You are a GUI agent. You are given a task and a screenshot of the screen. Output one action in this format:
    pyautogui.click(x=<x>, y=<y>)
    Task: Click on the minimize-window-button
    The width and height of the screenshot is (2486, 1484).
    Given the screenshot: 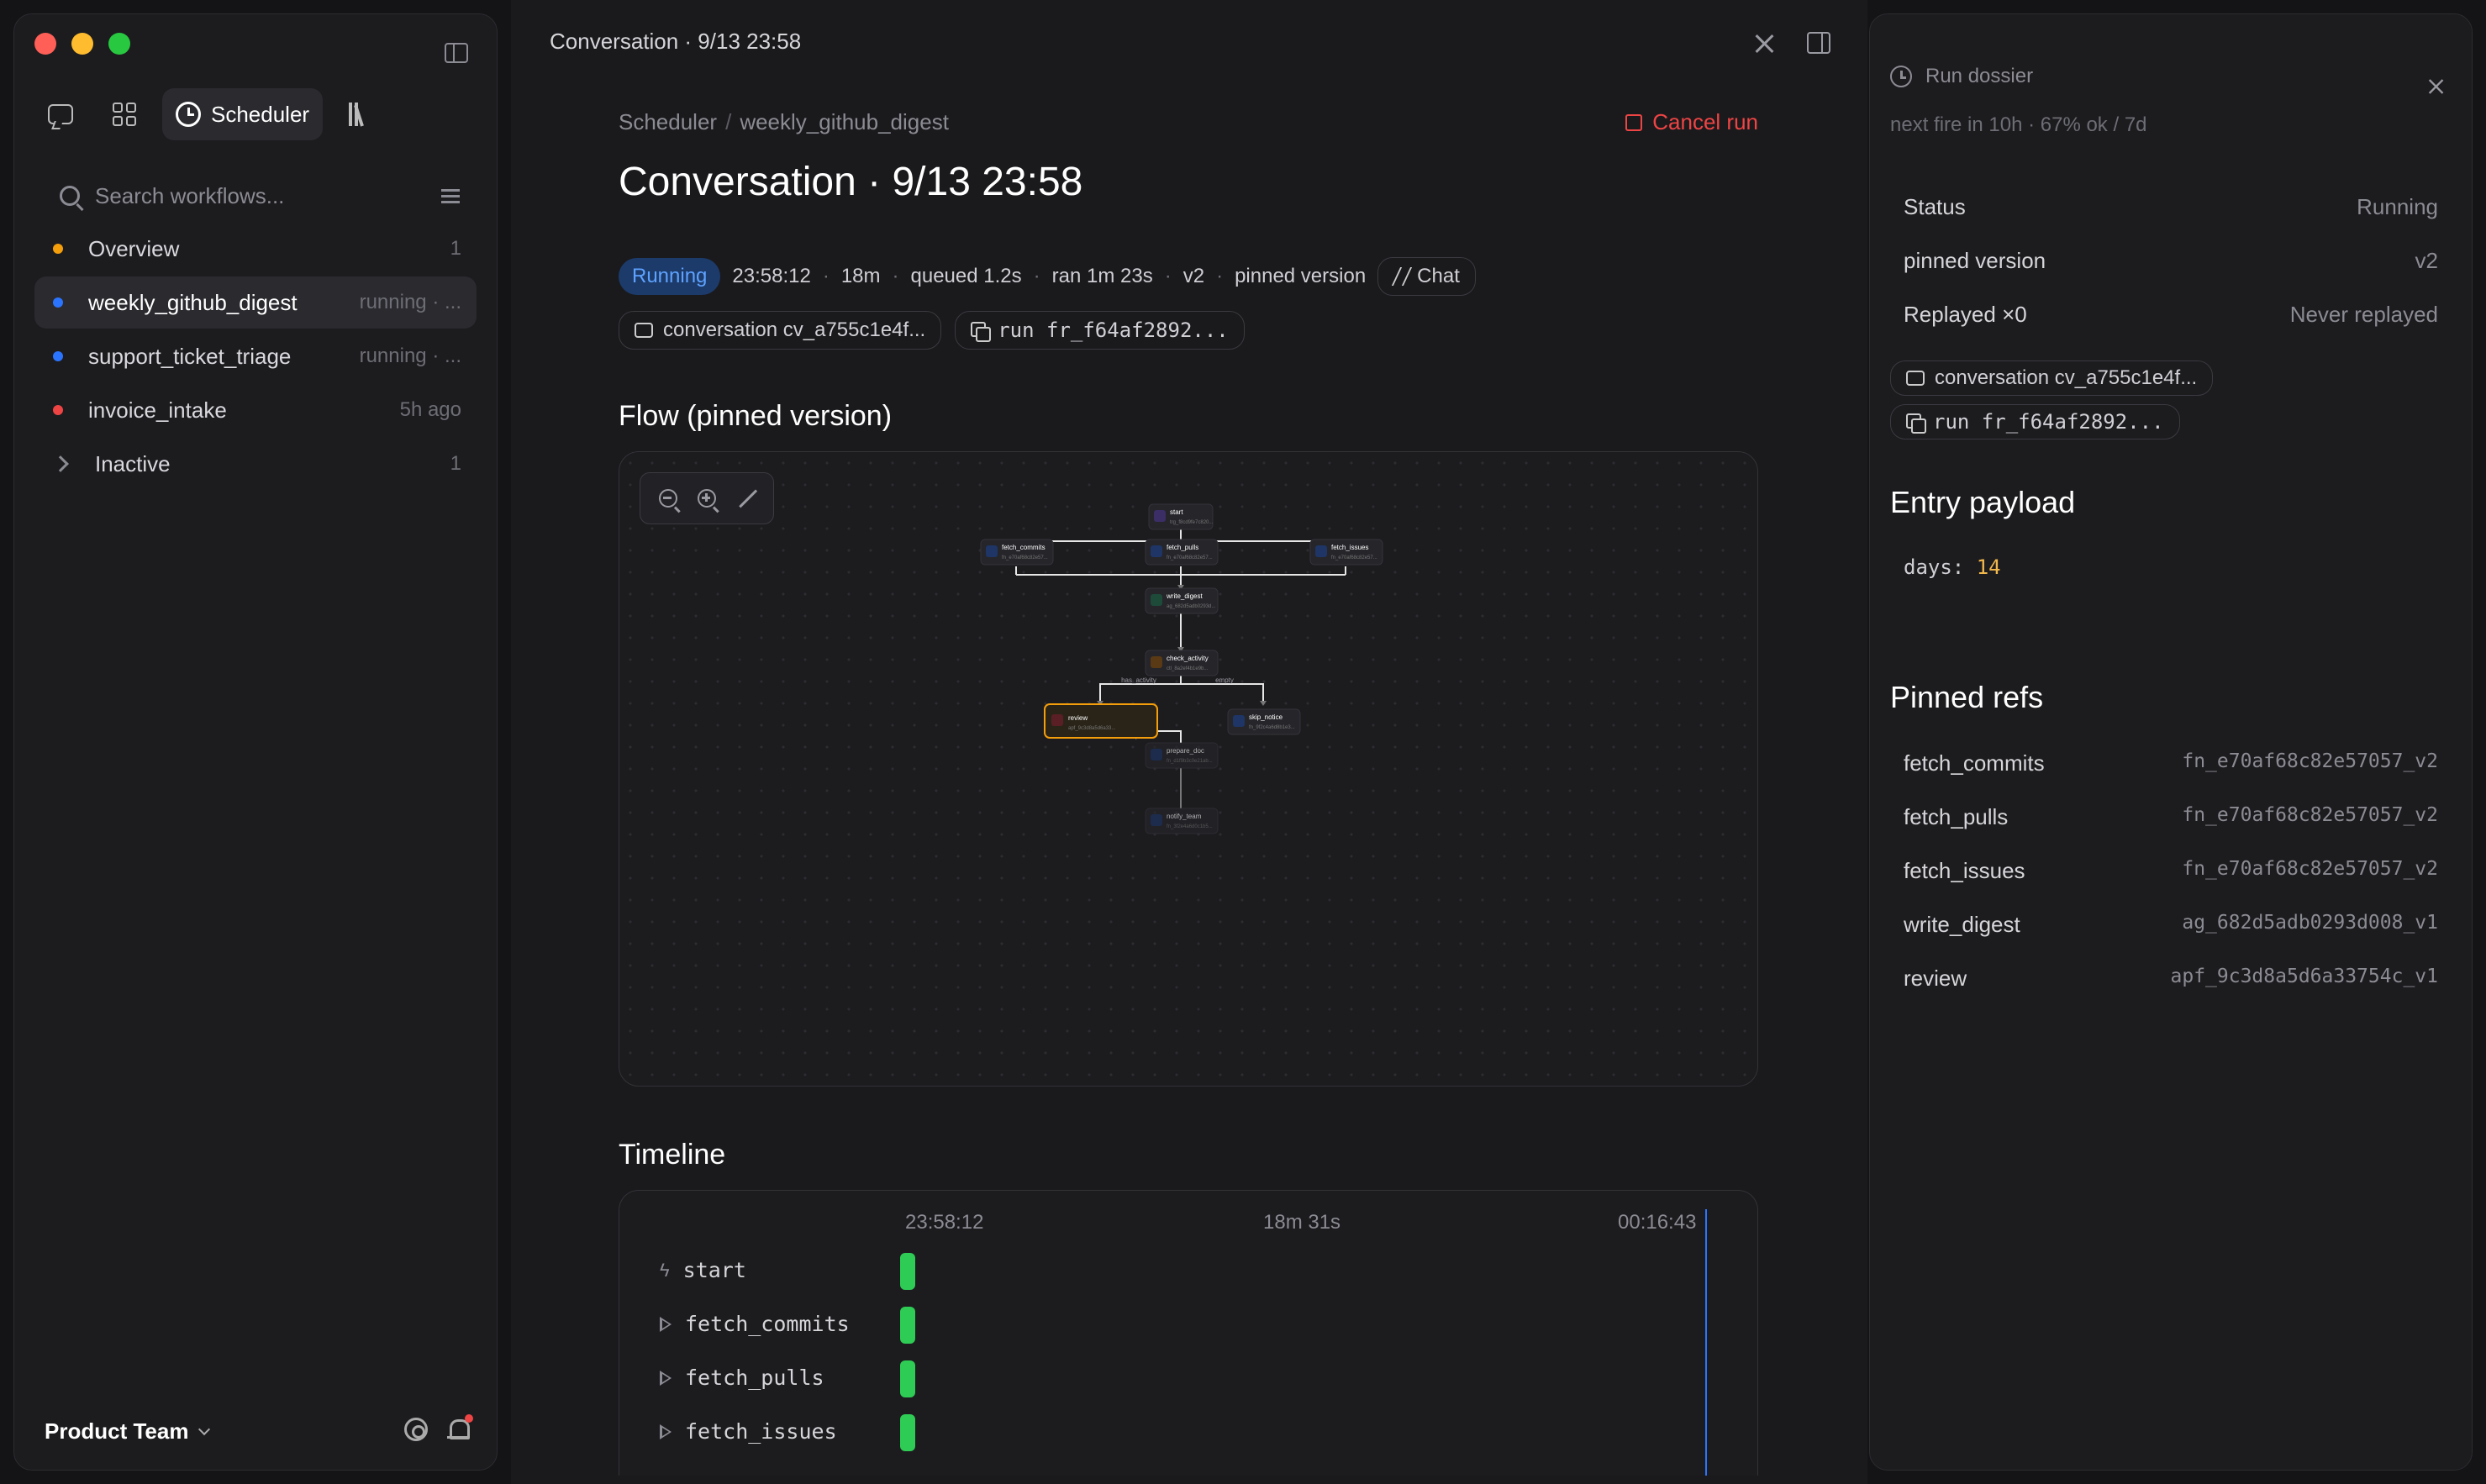 What is the action you would take?
    pyautogui.click(x=82, y=44)
    